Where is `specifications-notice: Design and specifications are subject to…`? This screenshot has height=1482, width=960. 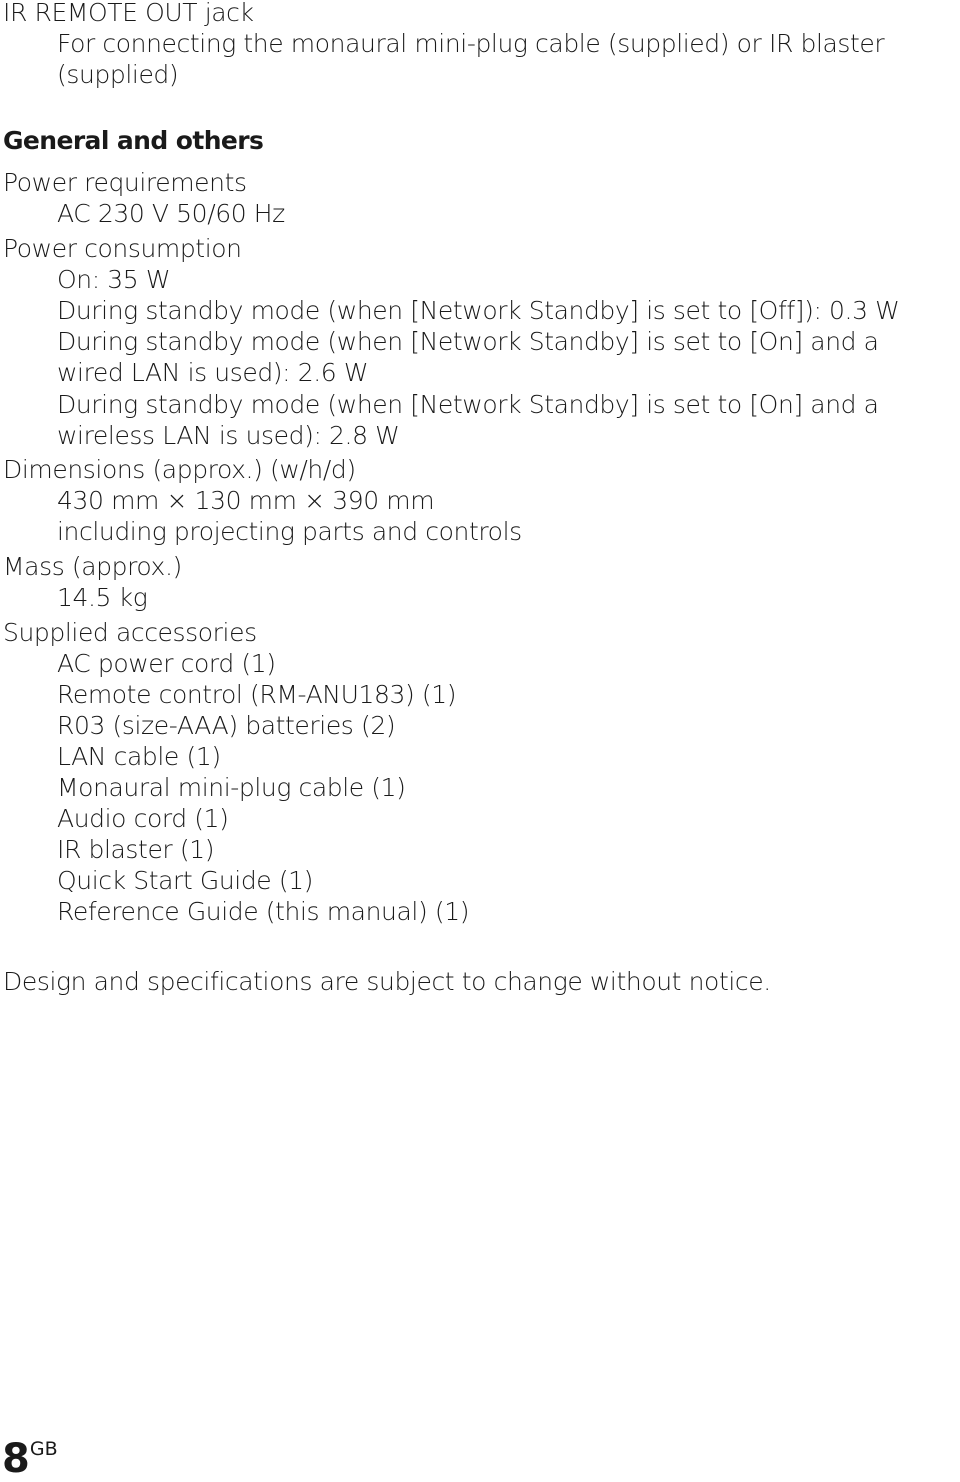 specifications-notice: Design and specifications are subject to… is located at coordinates (387, 981).